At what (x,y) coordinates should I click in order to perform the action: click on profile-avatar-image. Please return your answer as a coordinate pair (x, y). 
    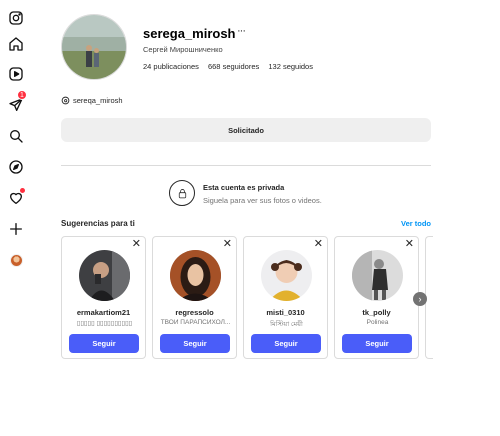
    Looking at the image, I should click on (94, 47).